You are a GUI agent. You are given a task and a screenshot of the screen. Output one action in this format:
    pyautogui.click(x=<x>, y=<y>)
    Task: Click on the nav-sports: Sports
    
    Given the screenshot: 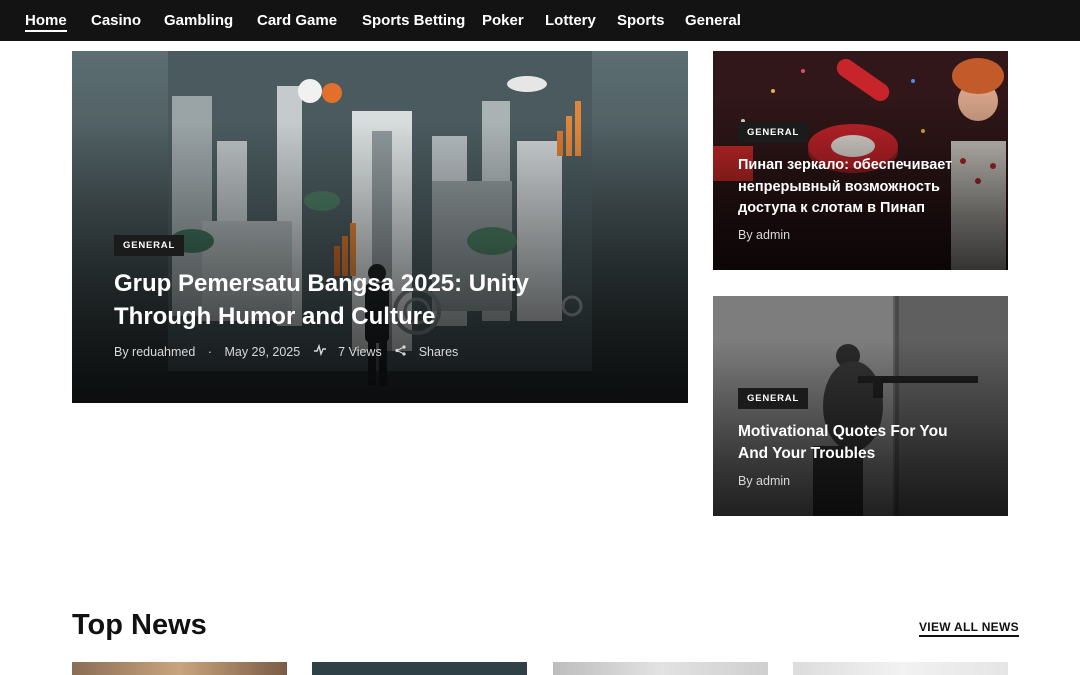 What is the action you would take?
    pyautogui.click(x=641, y=20)
    